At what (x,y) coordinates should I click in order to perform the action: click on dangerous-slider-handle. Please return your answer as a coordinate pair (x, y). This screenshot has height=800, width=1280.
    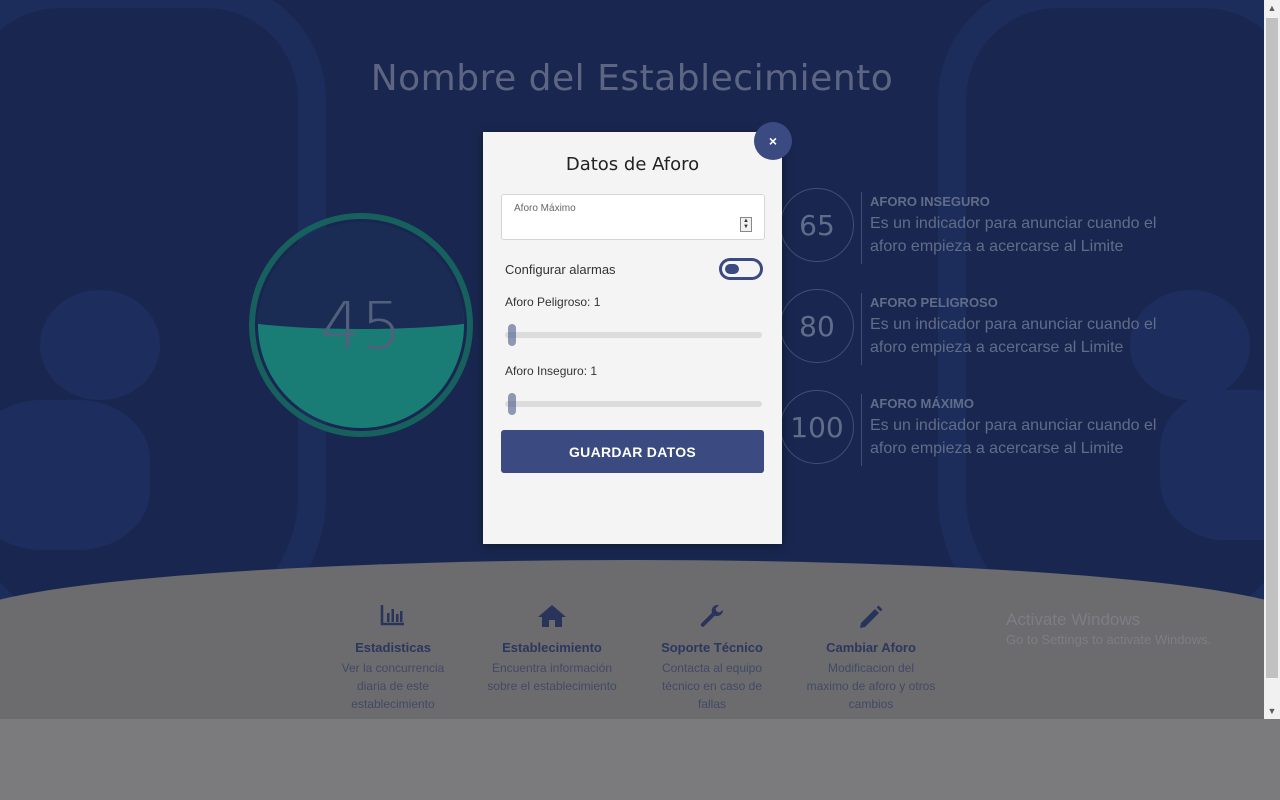
    Looking at the image, I should click on (512, 335).